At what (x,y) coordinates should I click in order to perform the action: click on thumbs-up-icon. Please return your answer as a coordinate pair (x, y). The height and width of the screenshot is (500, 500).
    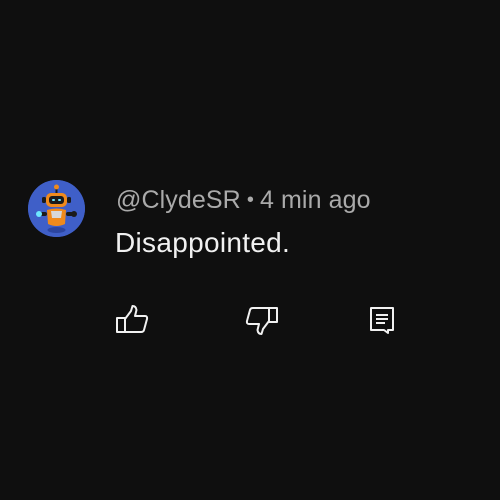
    Looking at the image, I should click on (132, 319).